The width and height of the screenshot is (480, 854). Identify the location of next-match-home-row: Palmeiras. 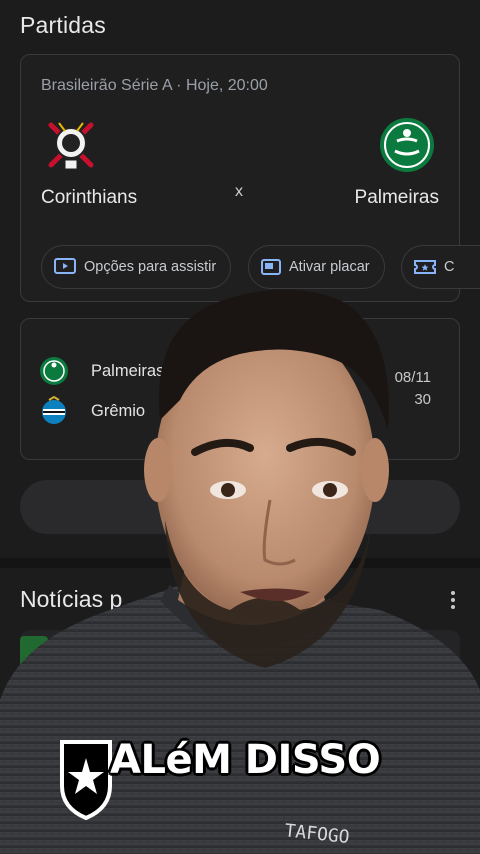
(101, 371).